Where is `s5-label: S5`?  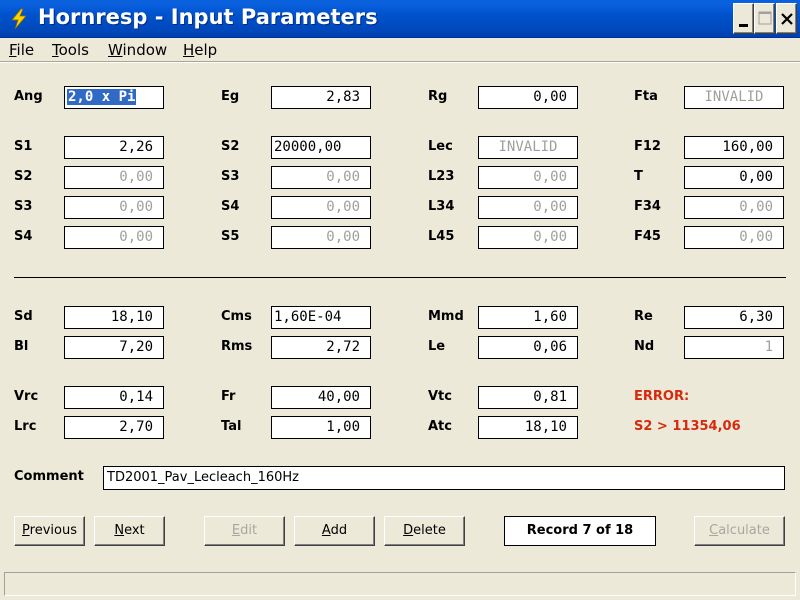
s5-label: S5 is located at coordinates (230, 236).